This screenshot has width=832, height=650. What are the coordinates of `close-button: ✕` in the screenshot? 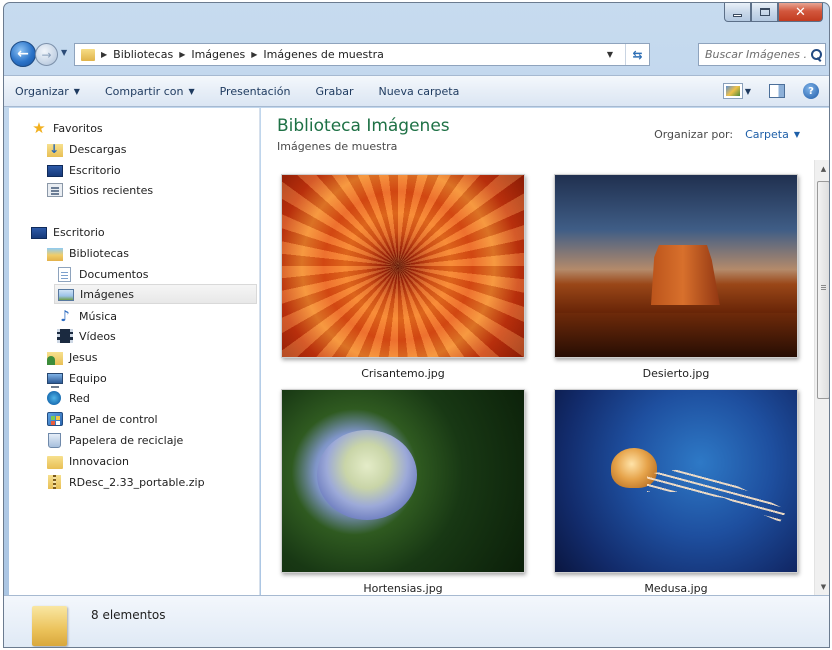 It's located at (800, 12).